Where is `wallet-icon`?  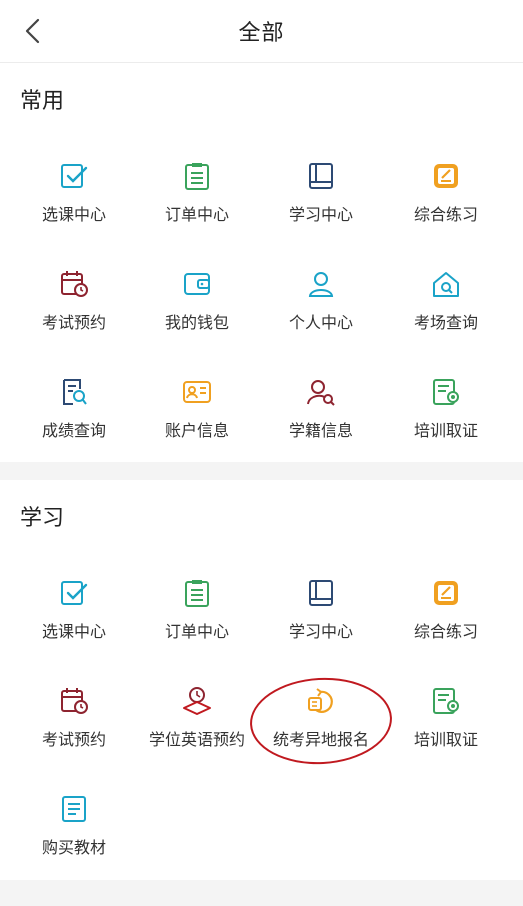
wallet-icon is located at coordinates (197, 284).